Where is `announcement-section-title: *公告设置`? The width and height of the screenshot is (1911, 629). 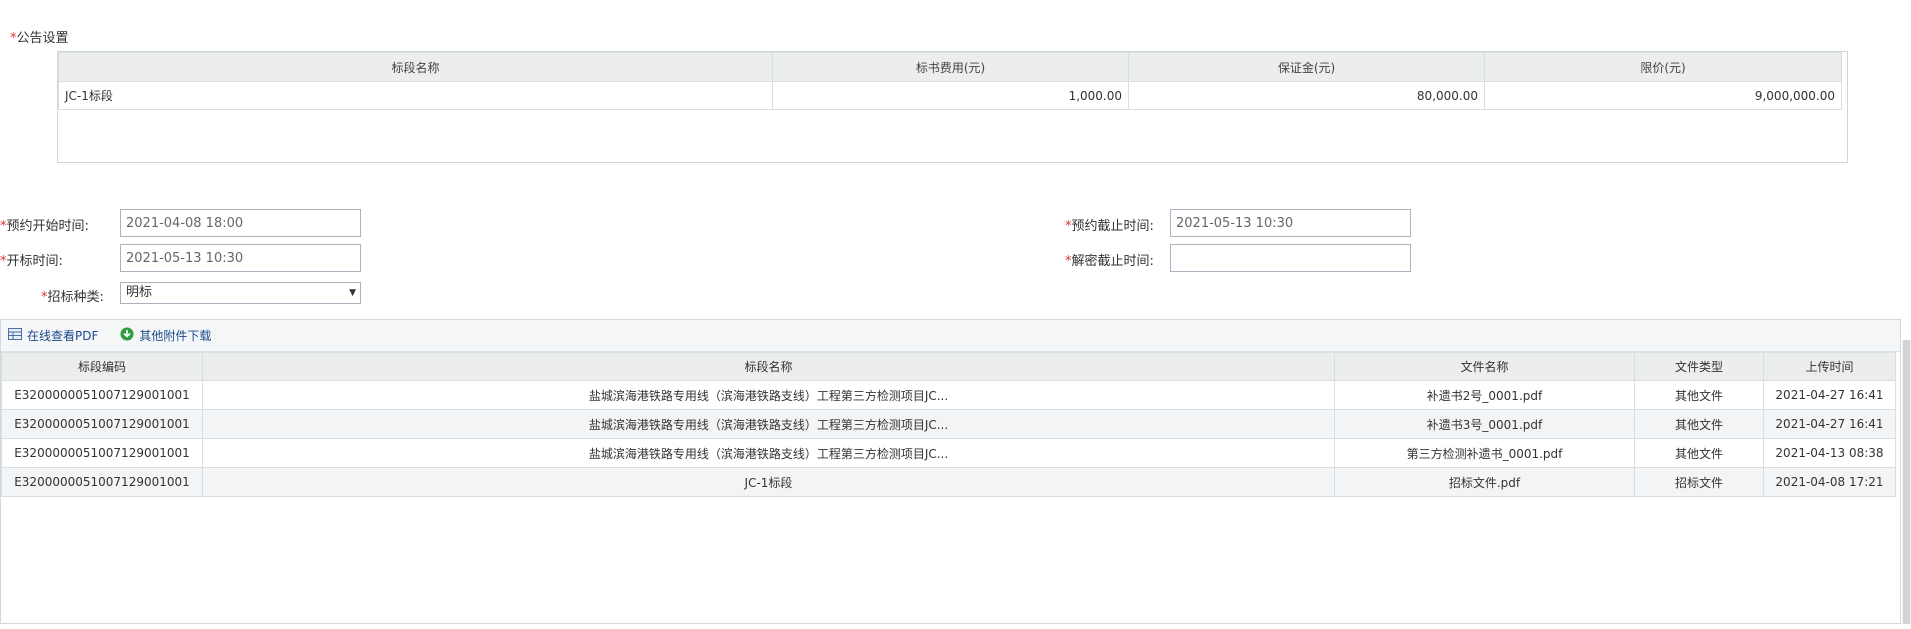 announcement-section-title: *公告设置 is located at coordinates (39, 38).